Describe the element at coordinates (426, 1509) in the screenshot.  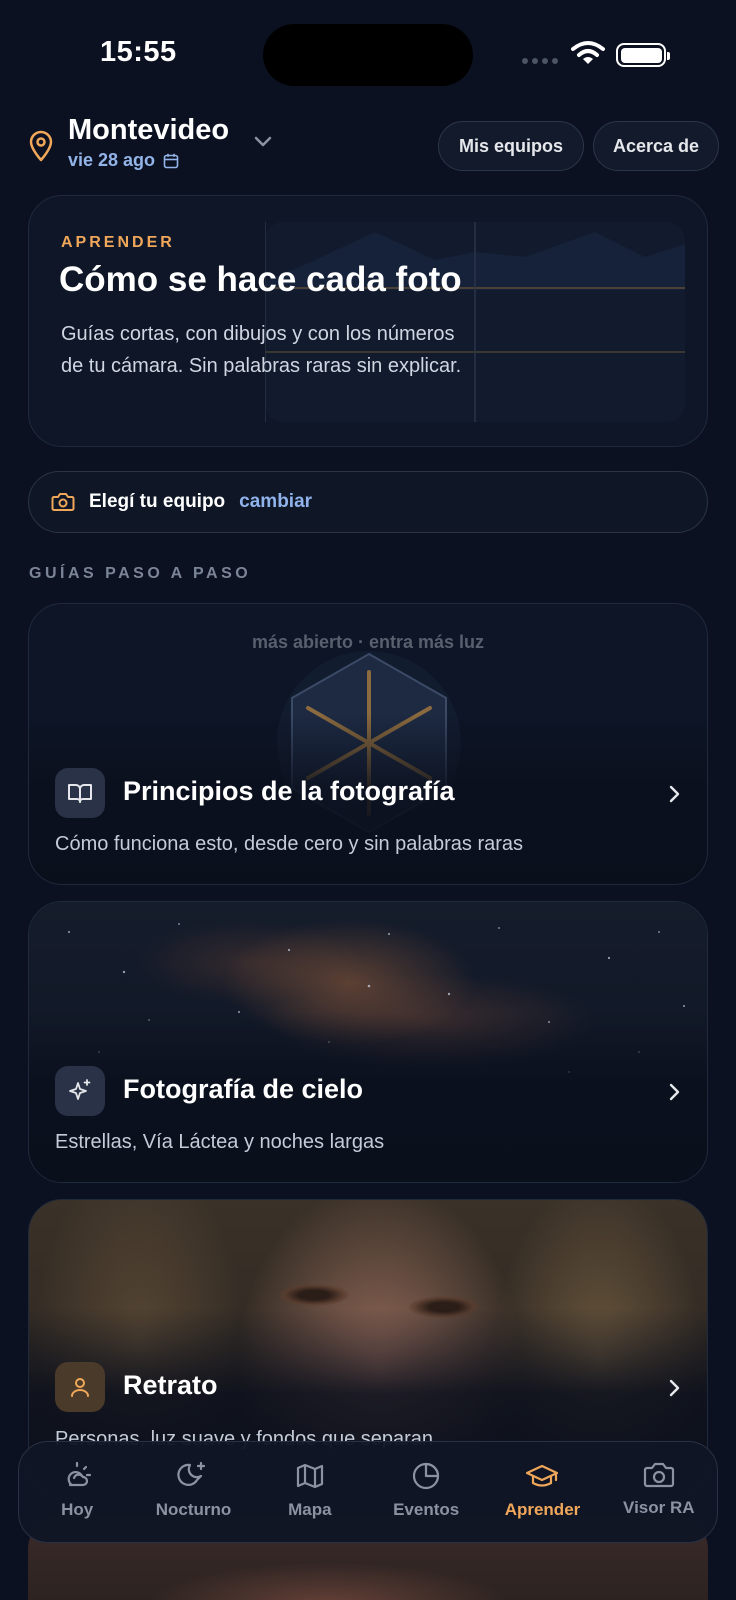
I see `tab-label: Eventos` at that location.